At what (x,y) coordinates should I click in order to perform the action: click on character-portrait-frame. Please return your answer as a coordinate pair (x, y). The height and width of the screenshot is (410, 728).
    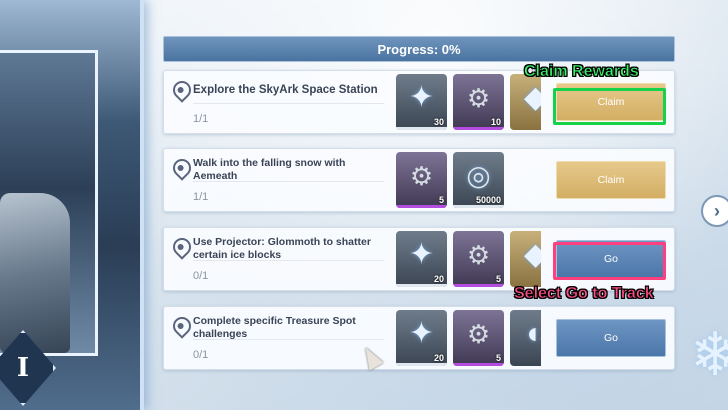
    Looking at the image, I should click on (49, 203).